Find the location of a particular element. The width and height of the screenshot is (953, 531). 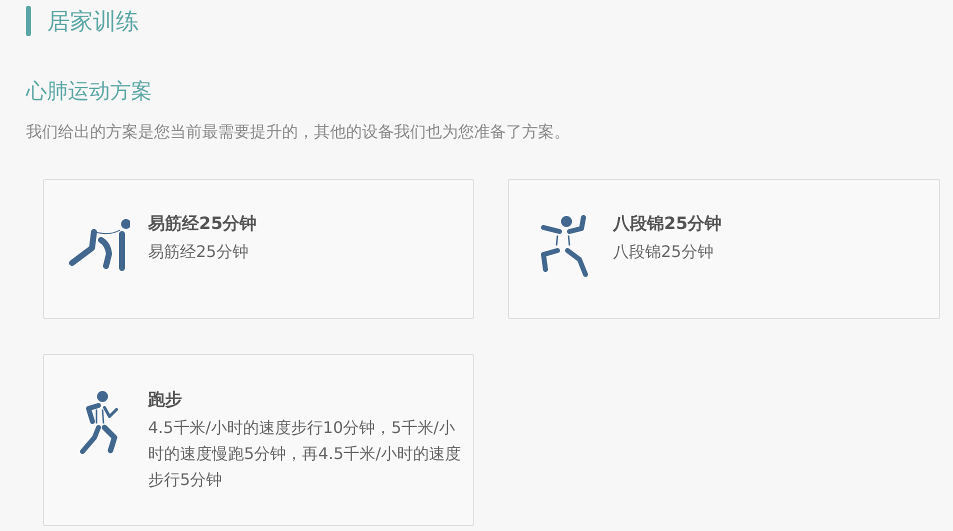

plan-title: 易筋经25分钟 is located at coordinates (203, 224).